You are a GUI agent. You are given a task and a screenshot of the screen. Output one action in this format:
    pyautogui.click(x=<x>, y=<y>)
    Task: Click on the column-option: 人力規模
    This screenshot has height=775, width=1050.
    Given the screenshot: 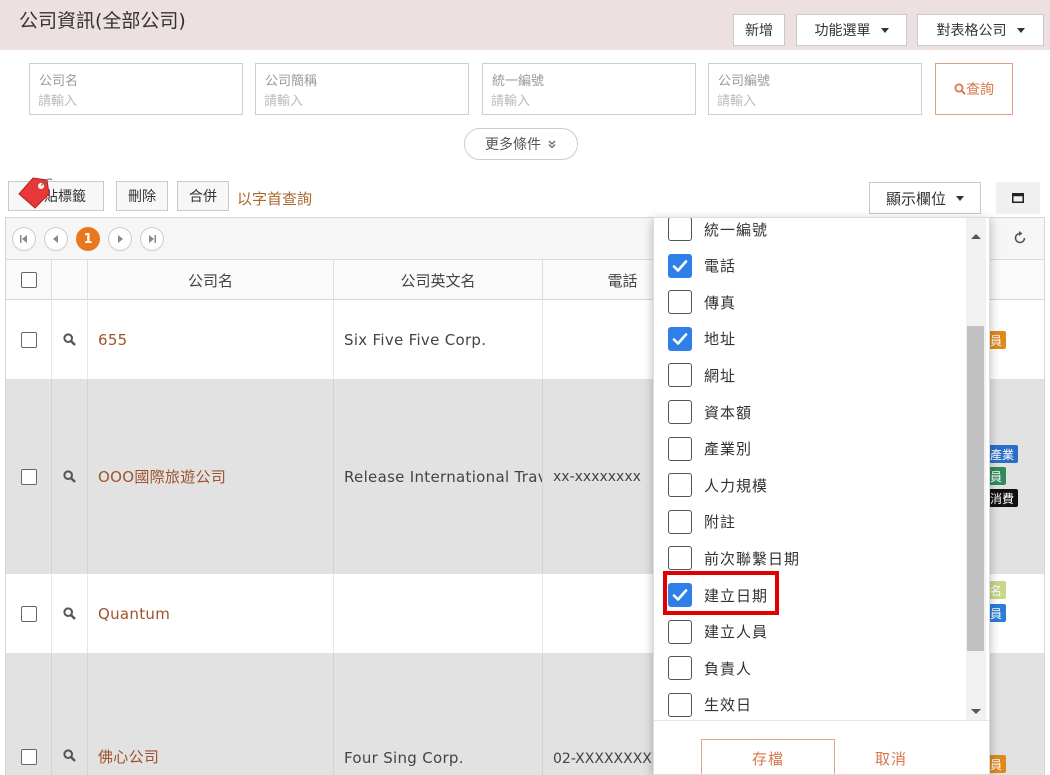 What is the action you would take?
    pyautogui.click(x=718, y=485)
    